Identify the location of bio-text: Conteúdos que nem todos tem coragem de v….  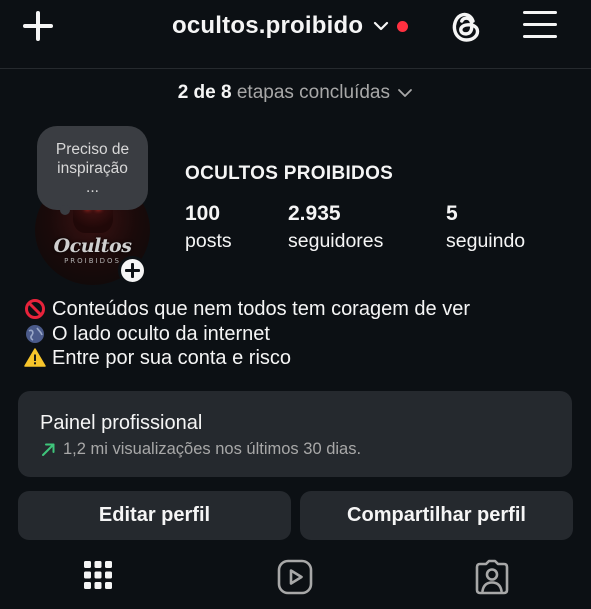
(261, 309).